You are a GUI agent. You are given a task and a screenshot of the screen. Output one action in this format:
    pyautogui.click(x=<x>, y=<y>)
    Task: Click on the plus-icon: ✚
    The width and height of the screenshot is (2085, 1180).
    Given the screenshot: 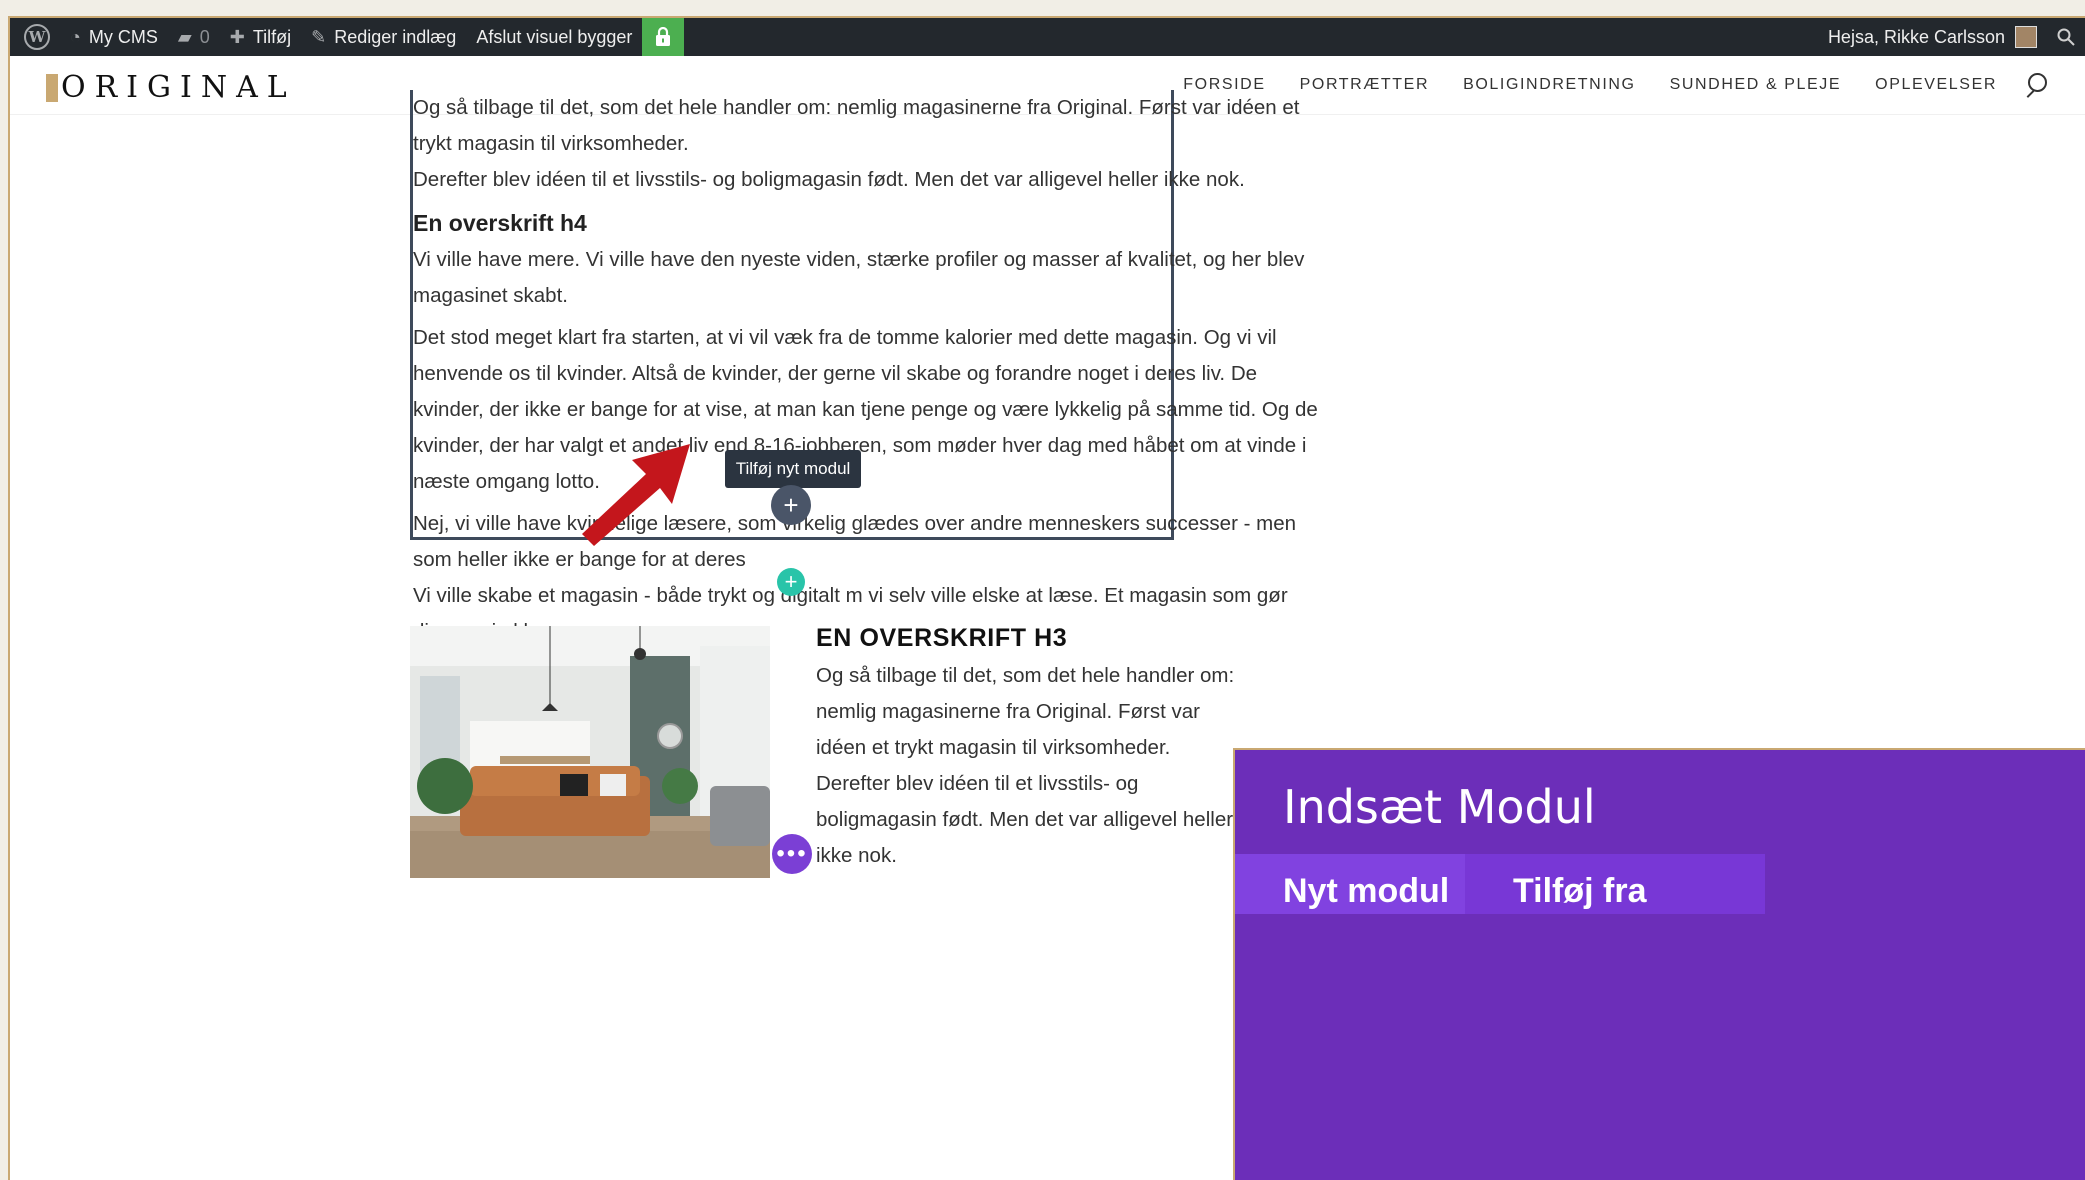 What is the action you would take?
    pyautogui.click(x=237, y=36)
    